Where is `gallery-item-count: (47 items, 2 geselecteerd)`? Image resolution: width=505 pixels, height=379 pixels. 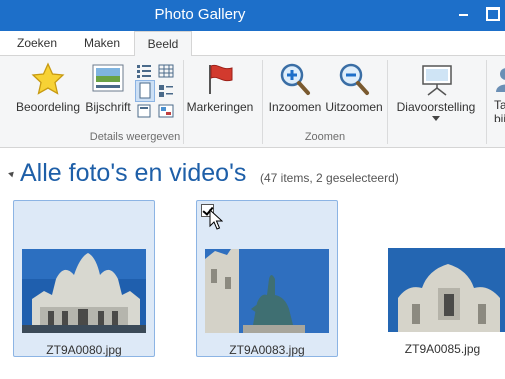
gallery-item-count: (47 items, 2 geselecteerd) is located at coordinates (329, 178).